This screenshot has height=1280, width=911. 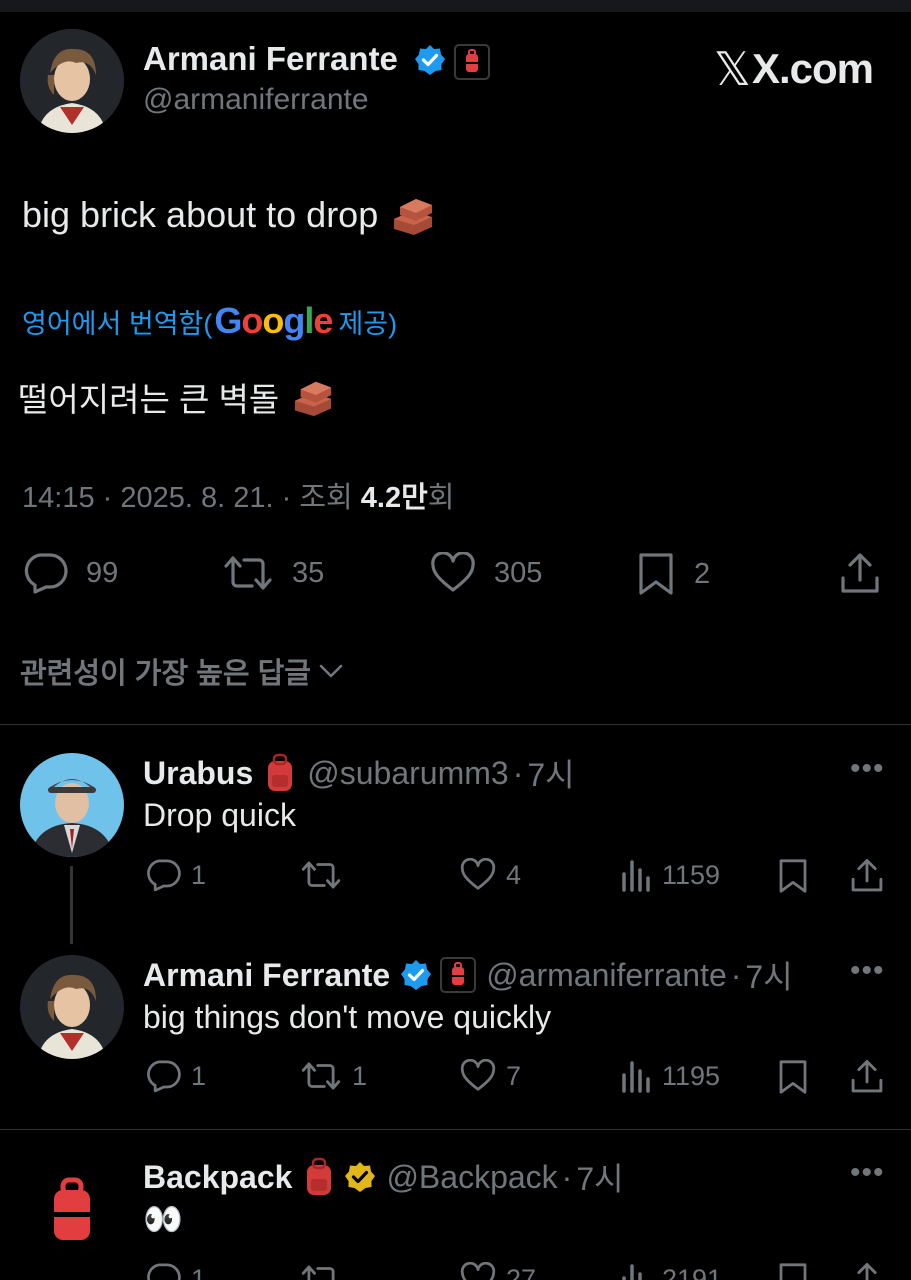 I want to click on reply-author-handle: @Backpack, so click(x=471, y=1177).